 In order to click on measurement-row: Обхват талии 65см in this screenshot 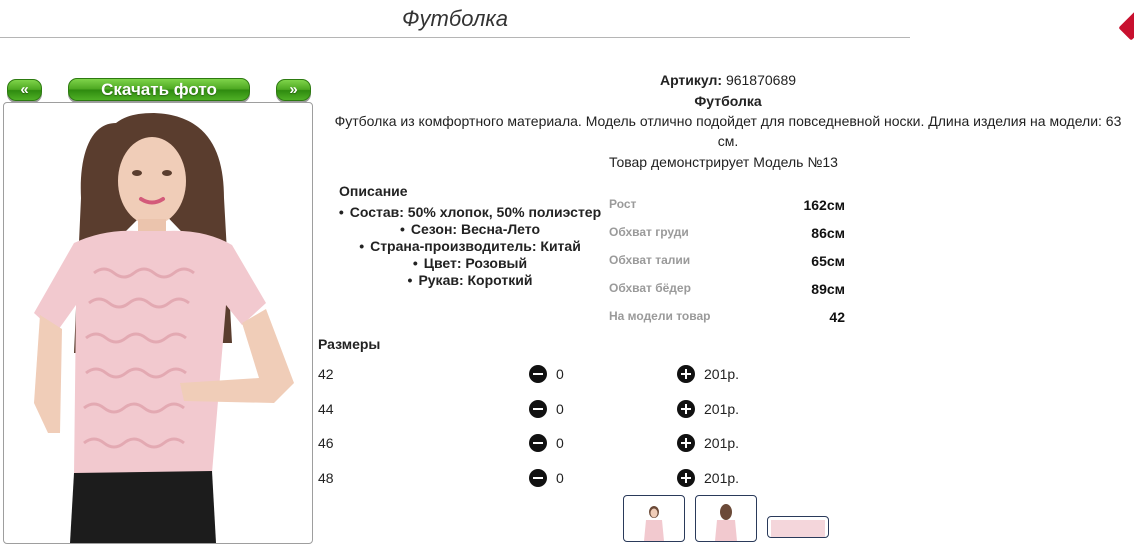, I will do `click(727, 267)`.